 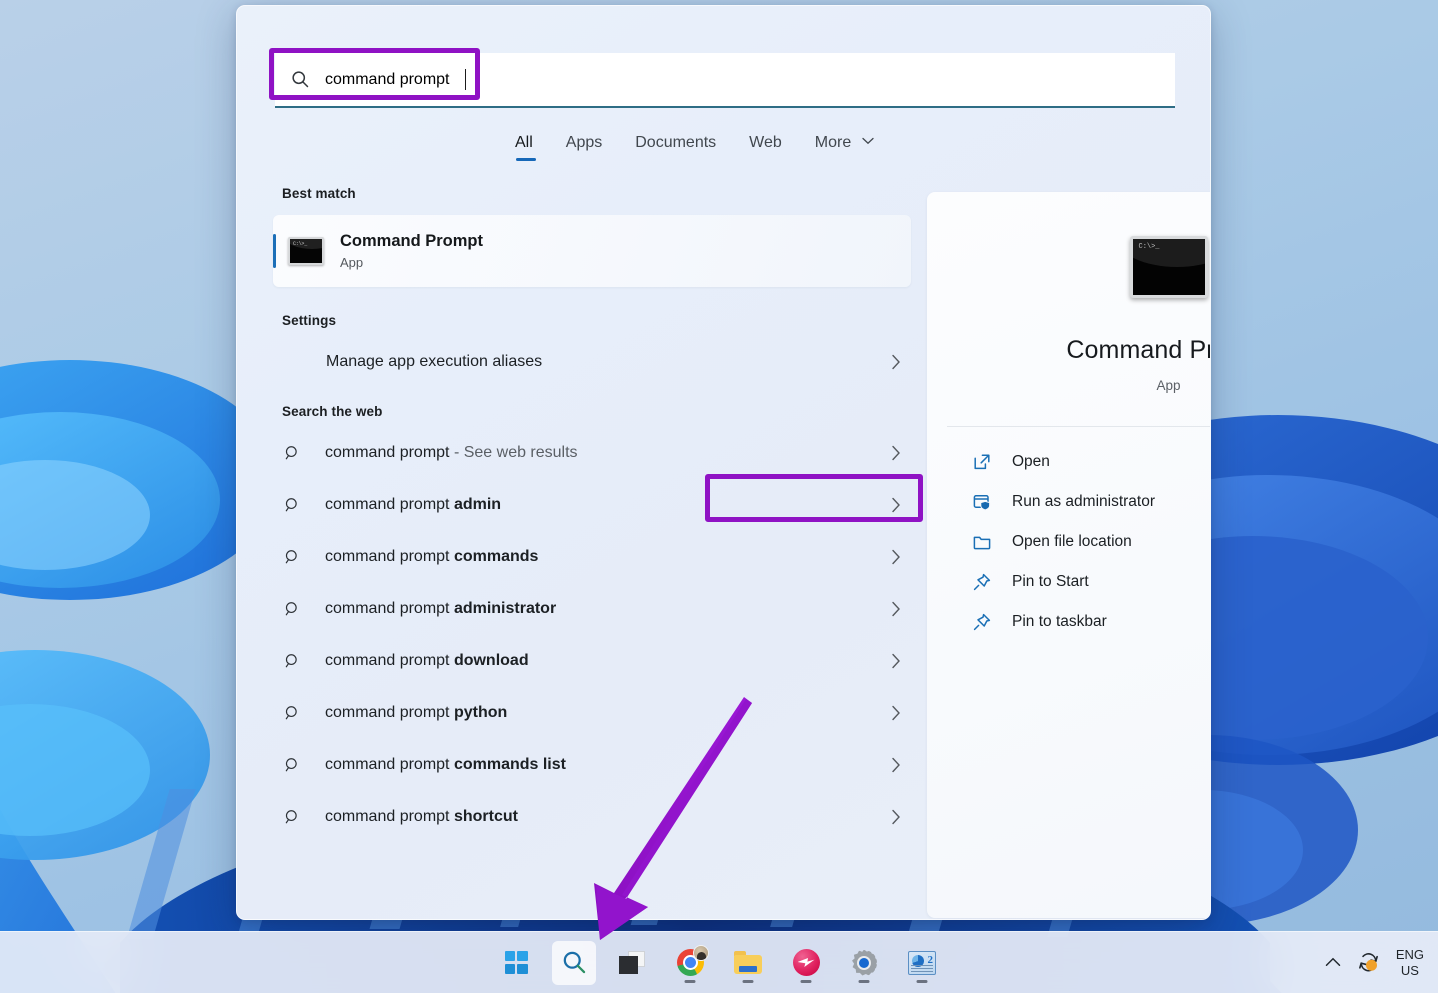 What do you see at coordinates (1409, 970) in the screenshot?
I see `language-secondary: US` at bounding box center [1409, 970].